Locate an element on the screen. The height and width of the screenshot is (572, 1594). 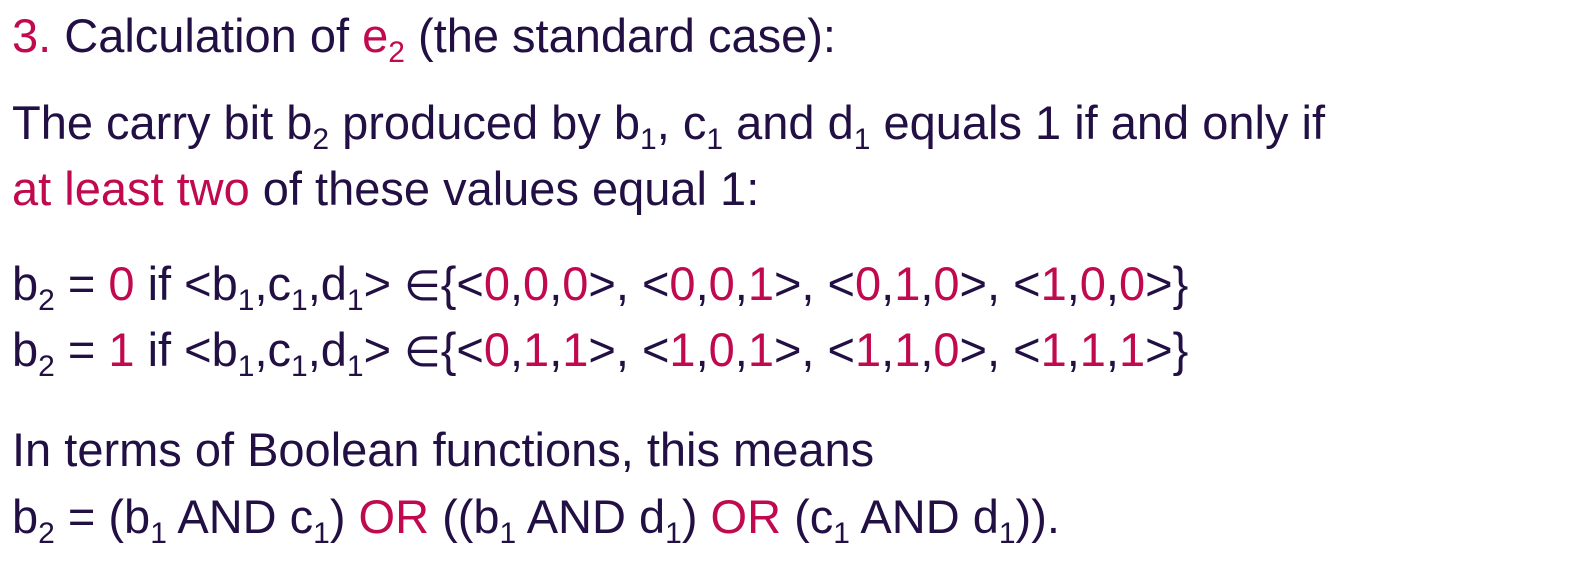
intro-text: equals 1 if and only if is located at coordinates (1098, 122).